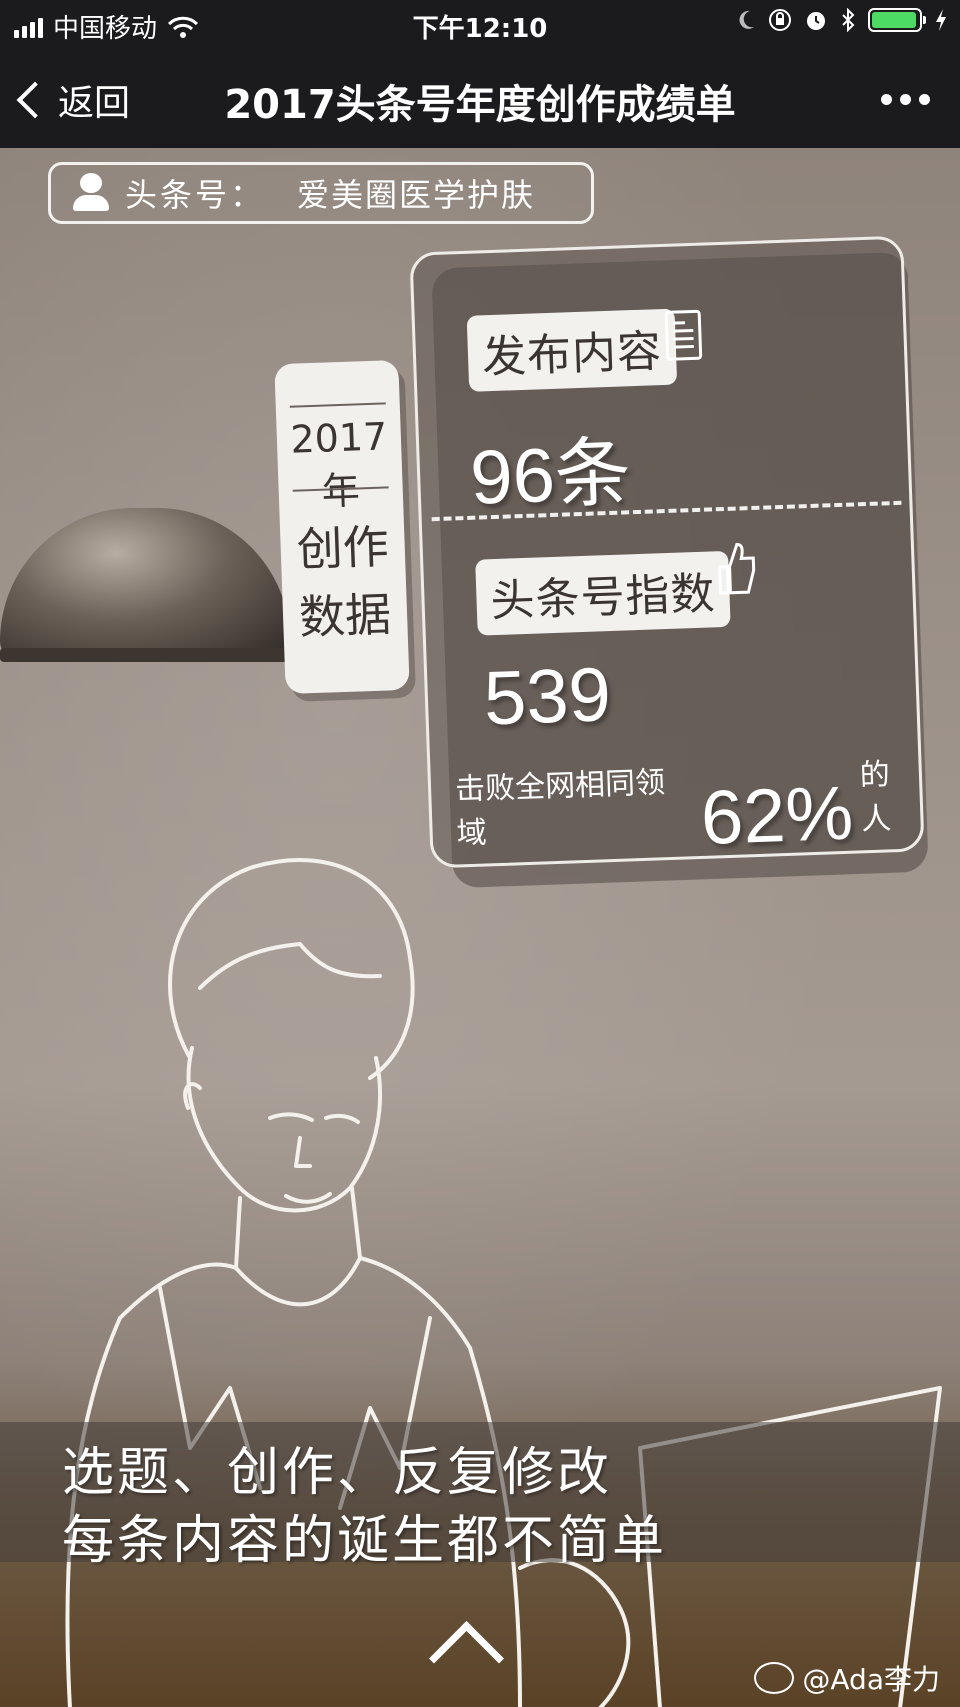  What do you see at coordinates (683, 335) in the screenshot?
I see `news-icon` at bounding box center [683, 335].